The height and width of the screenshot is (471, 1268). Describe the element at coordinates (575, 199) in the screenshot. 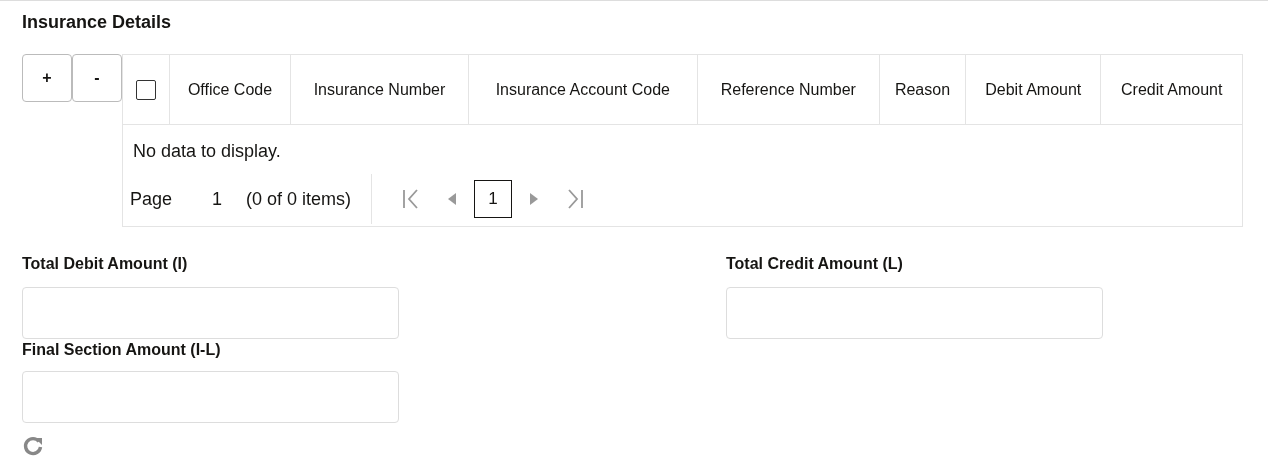

I see `last-page-icon` at that location.